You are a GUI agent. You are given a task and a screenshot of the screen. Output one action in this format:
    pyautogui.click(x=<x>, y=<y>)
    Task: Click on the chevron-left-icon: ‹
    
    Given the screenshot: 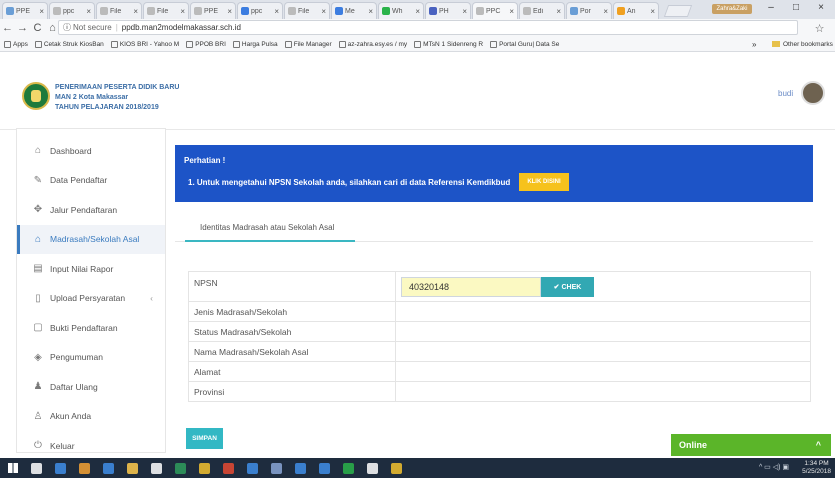 What is the action you would take?
    pyautogui.click(x=151, y=298)
    